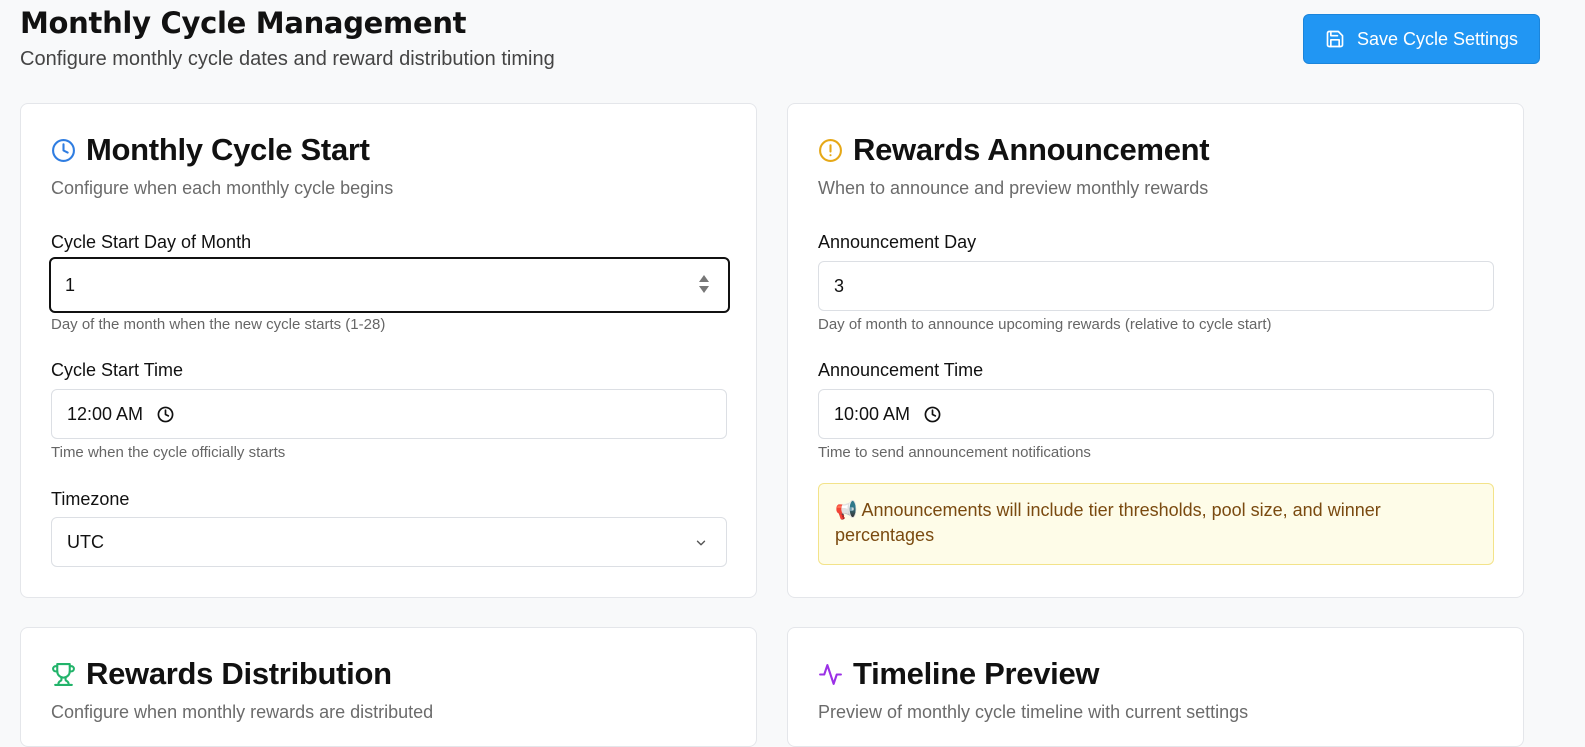 Image resolution: width=1585 pixels, height=747 pixels. Describe the element at coordinates (872, 413) in the screenshot. I see `announcement-time-value: 10:00 AM` at that location.